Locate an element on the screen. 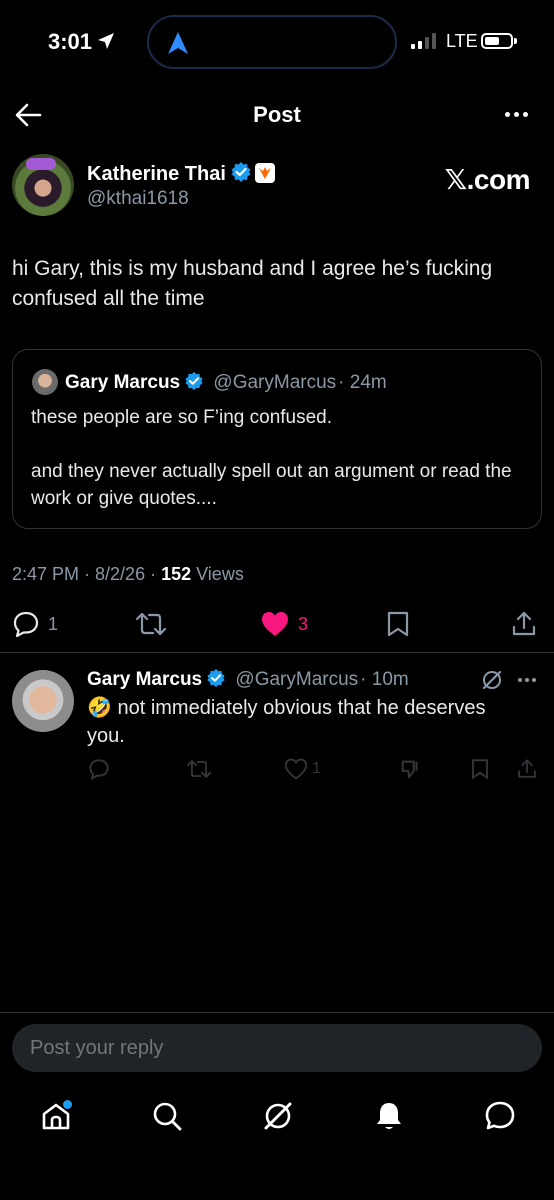 Image resolution: width=554 pixels, height=1200 pixels. tab-search is located at coordinates (167, 1116).